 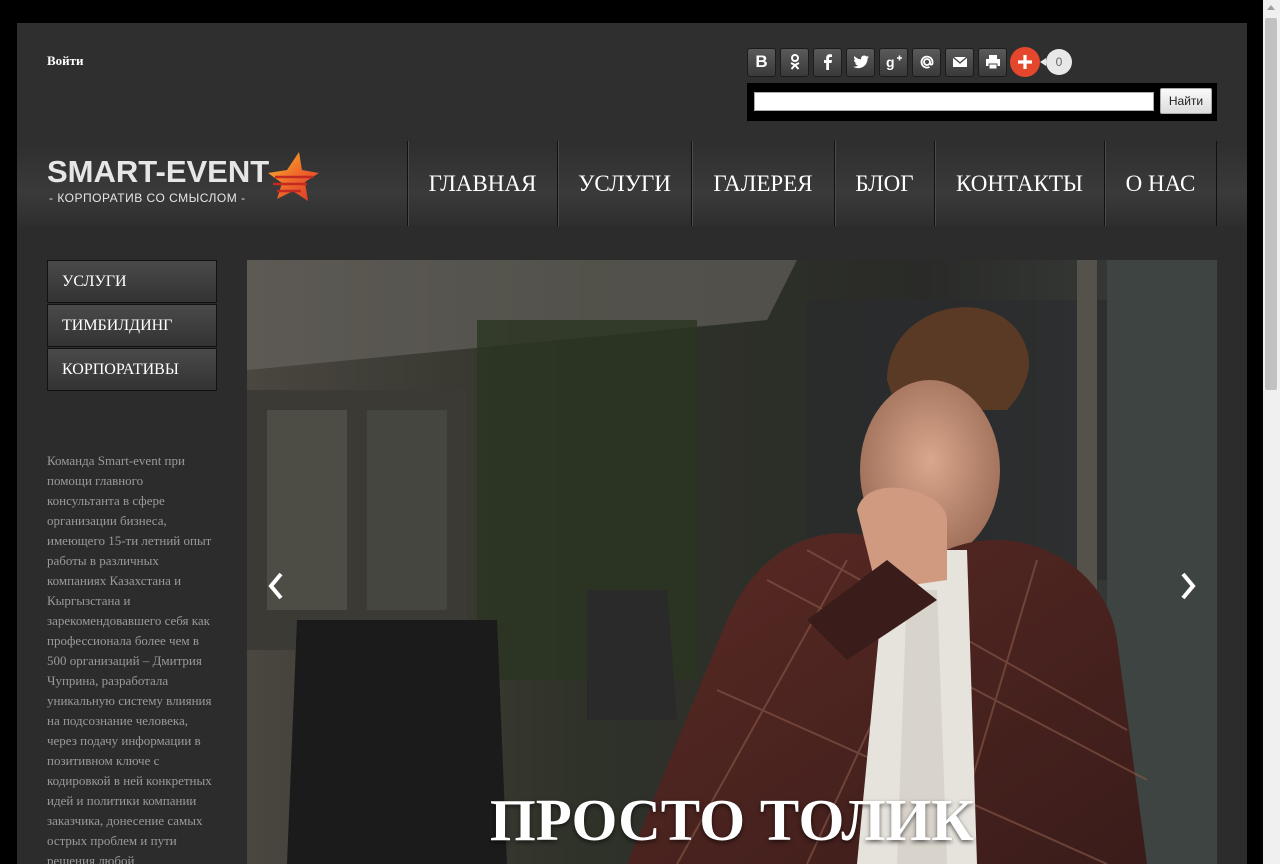 I want to click on google-plus-icon: g, so click(x=893, y=62).